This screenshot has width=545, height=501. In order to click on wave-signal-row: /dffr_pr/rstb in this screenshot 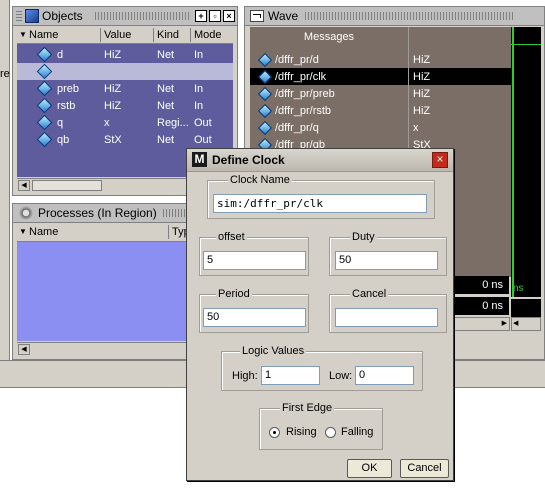, I will do `click(329, 110)`.